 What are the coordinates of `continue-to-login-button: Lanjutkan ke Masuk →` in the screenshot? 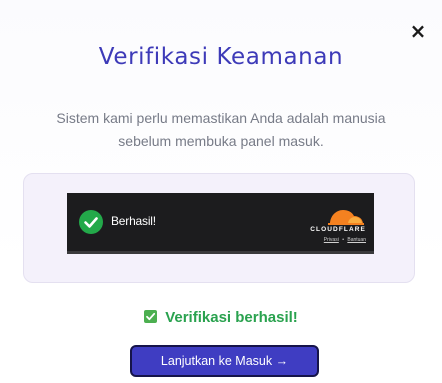 It's located at (224, 361).